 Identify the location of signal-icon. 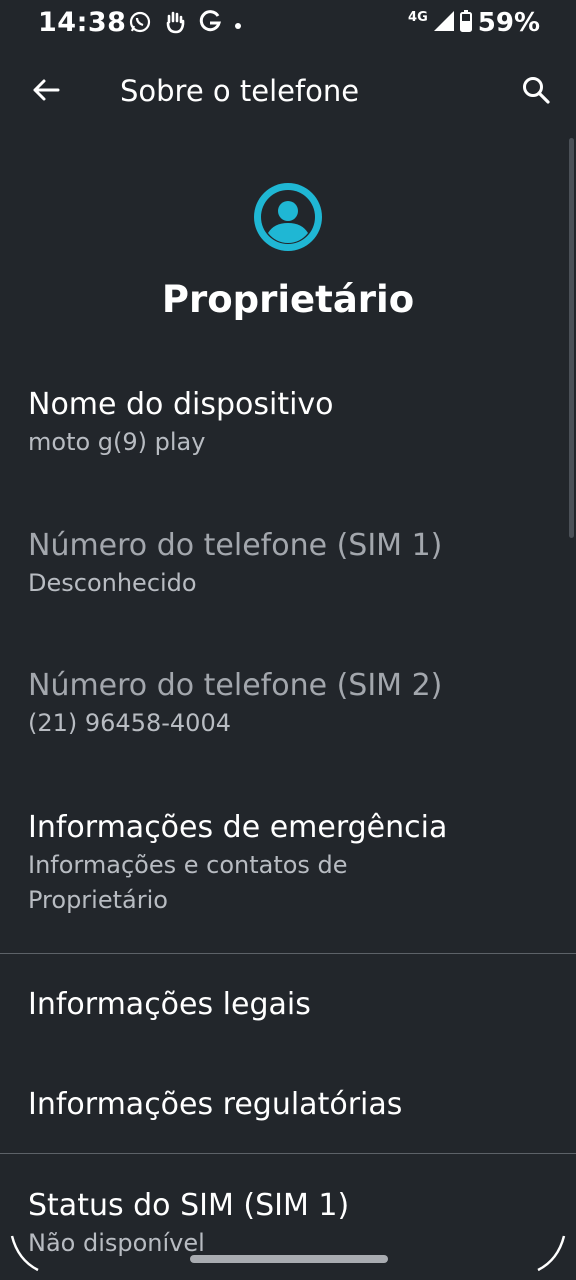
(443, 23).